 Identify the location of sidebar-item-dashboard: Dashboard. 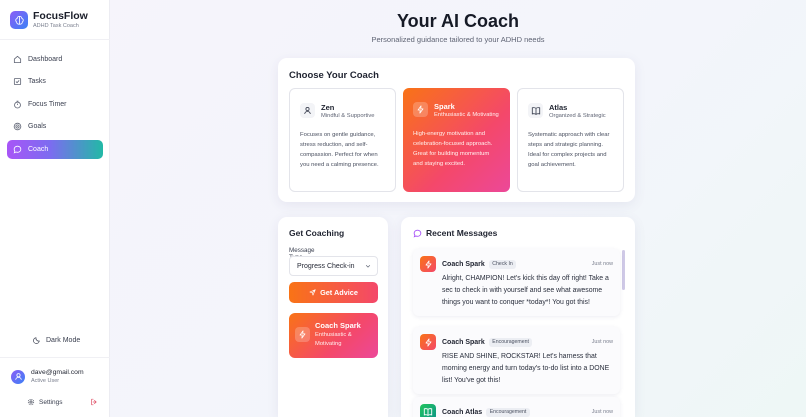
(55, 59).